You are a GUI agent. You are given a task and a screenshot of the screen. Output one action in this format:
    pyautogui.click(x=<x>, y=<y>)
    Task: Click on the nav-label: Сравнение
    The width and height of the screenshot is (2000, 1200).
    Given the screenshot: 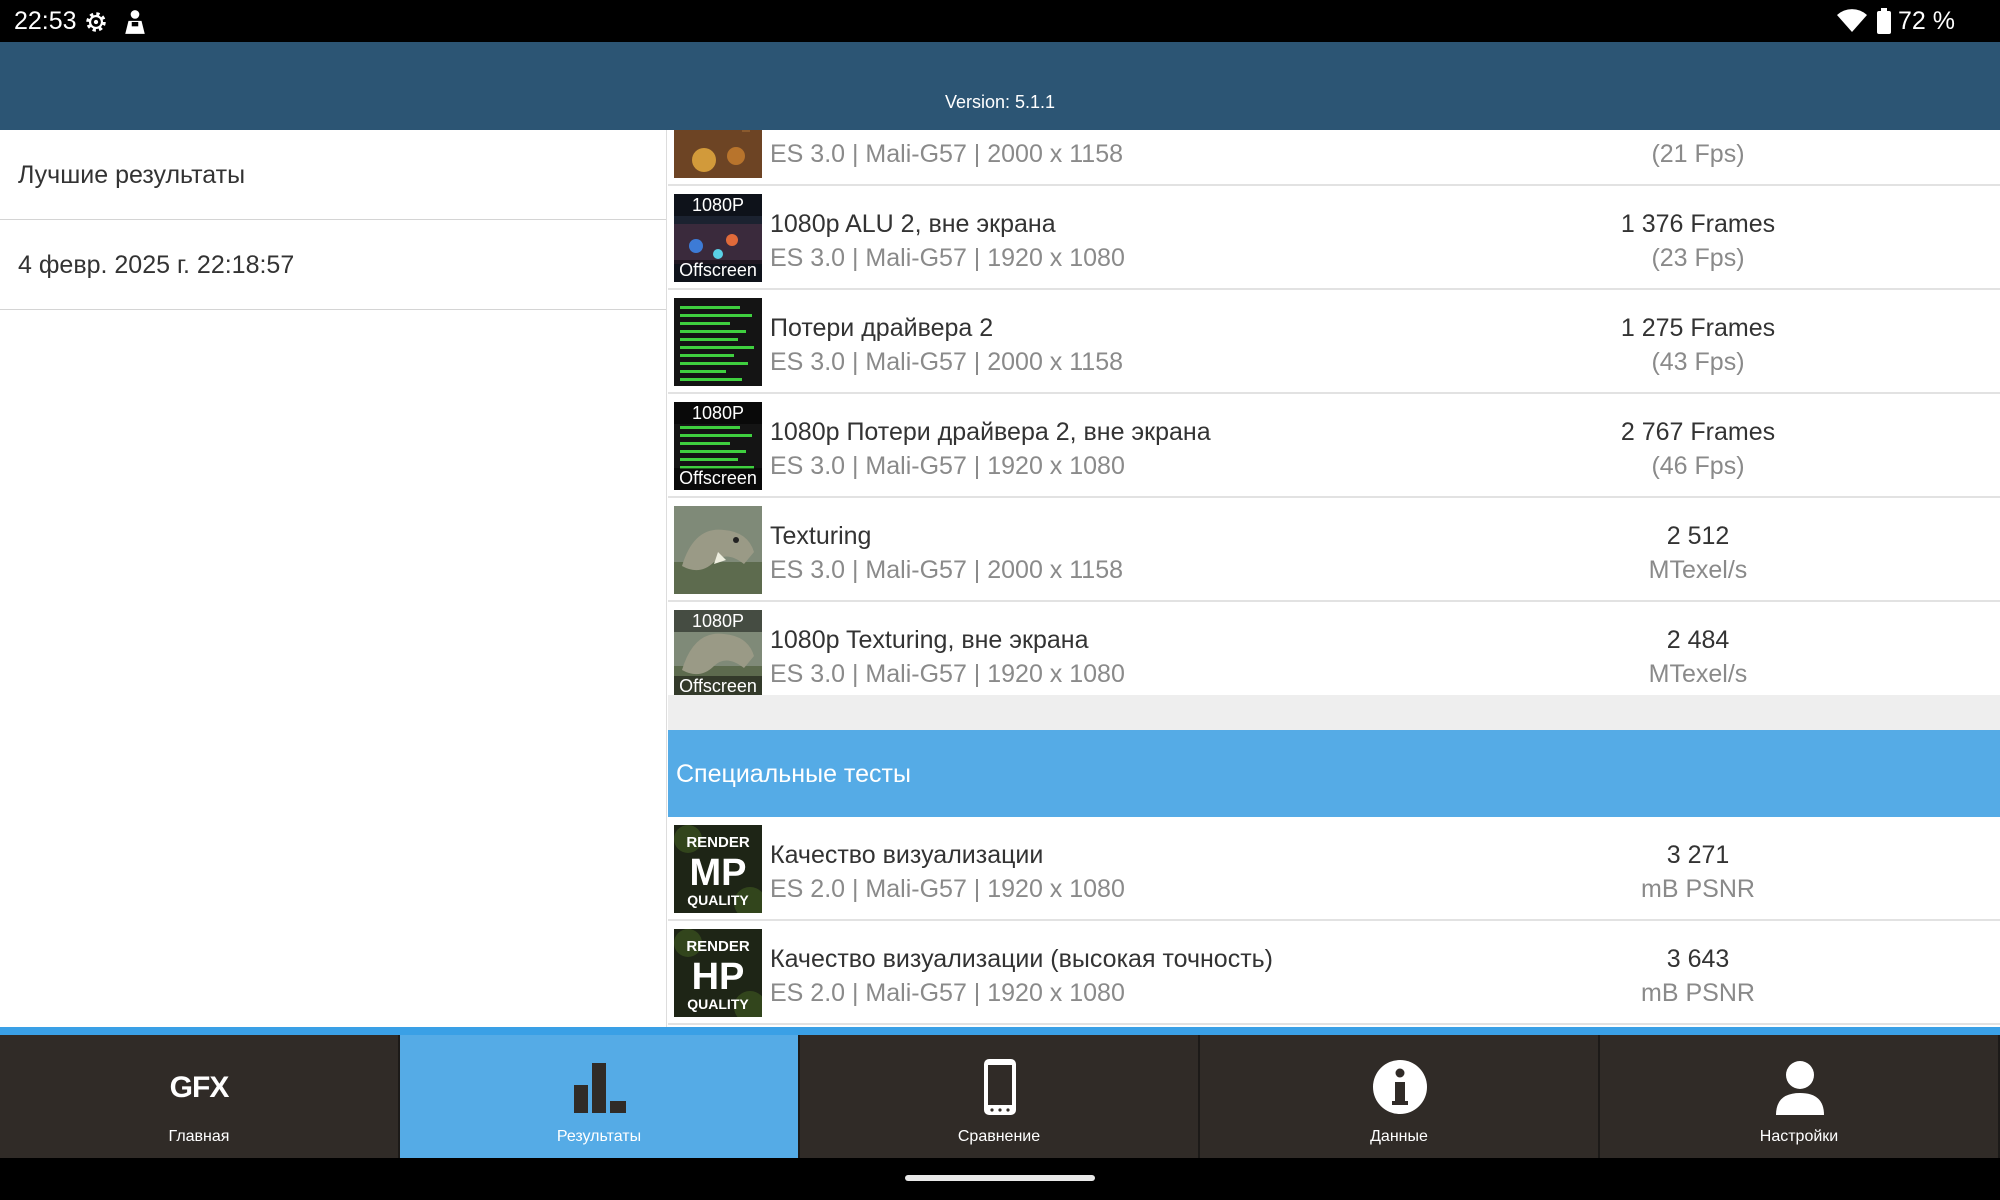 What is the action you would take?
    pyautogui.click(x=999, y=1136)
    